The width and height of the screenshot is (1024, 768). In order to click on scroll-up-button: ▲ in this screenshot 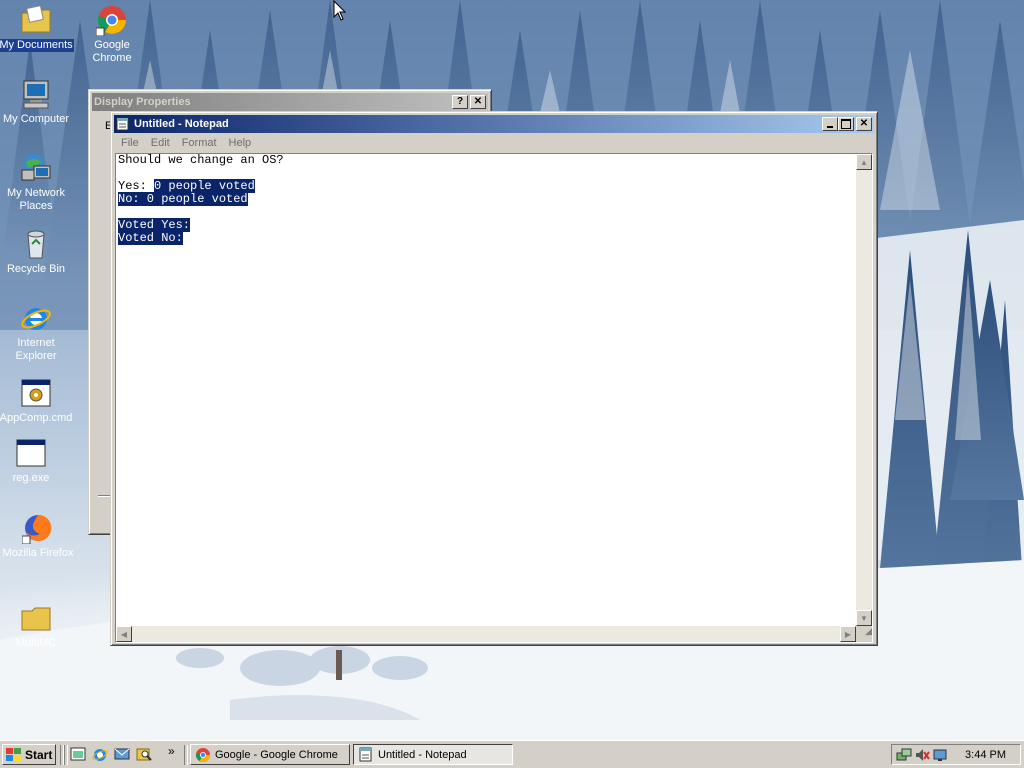, I will do `click(864, 162)`.